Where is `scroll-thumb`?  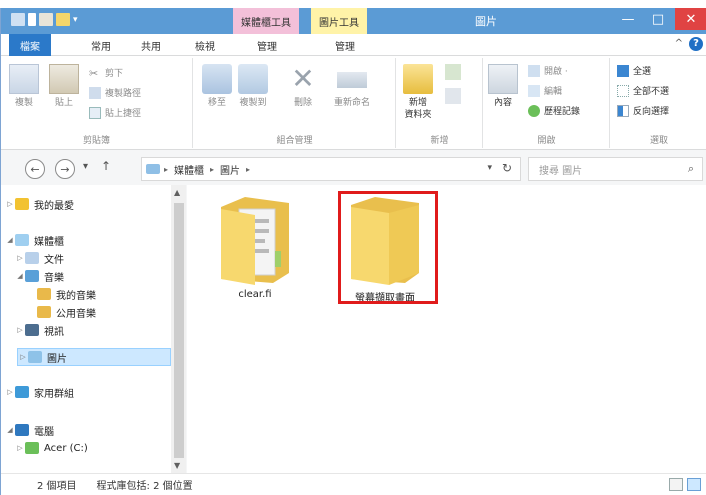 scroll-thumb is located at coordinates (179, 330).